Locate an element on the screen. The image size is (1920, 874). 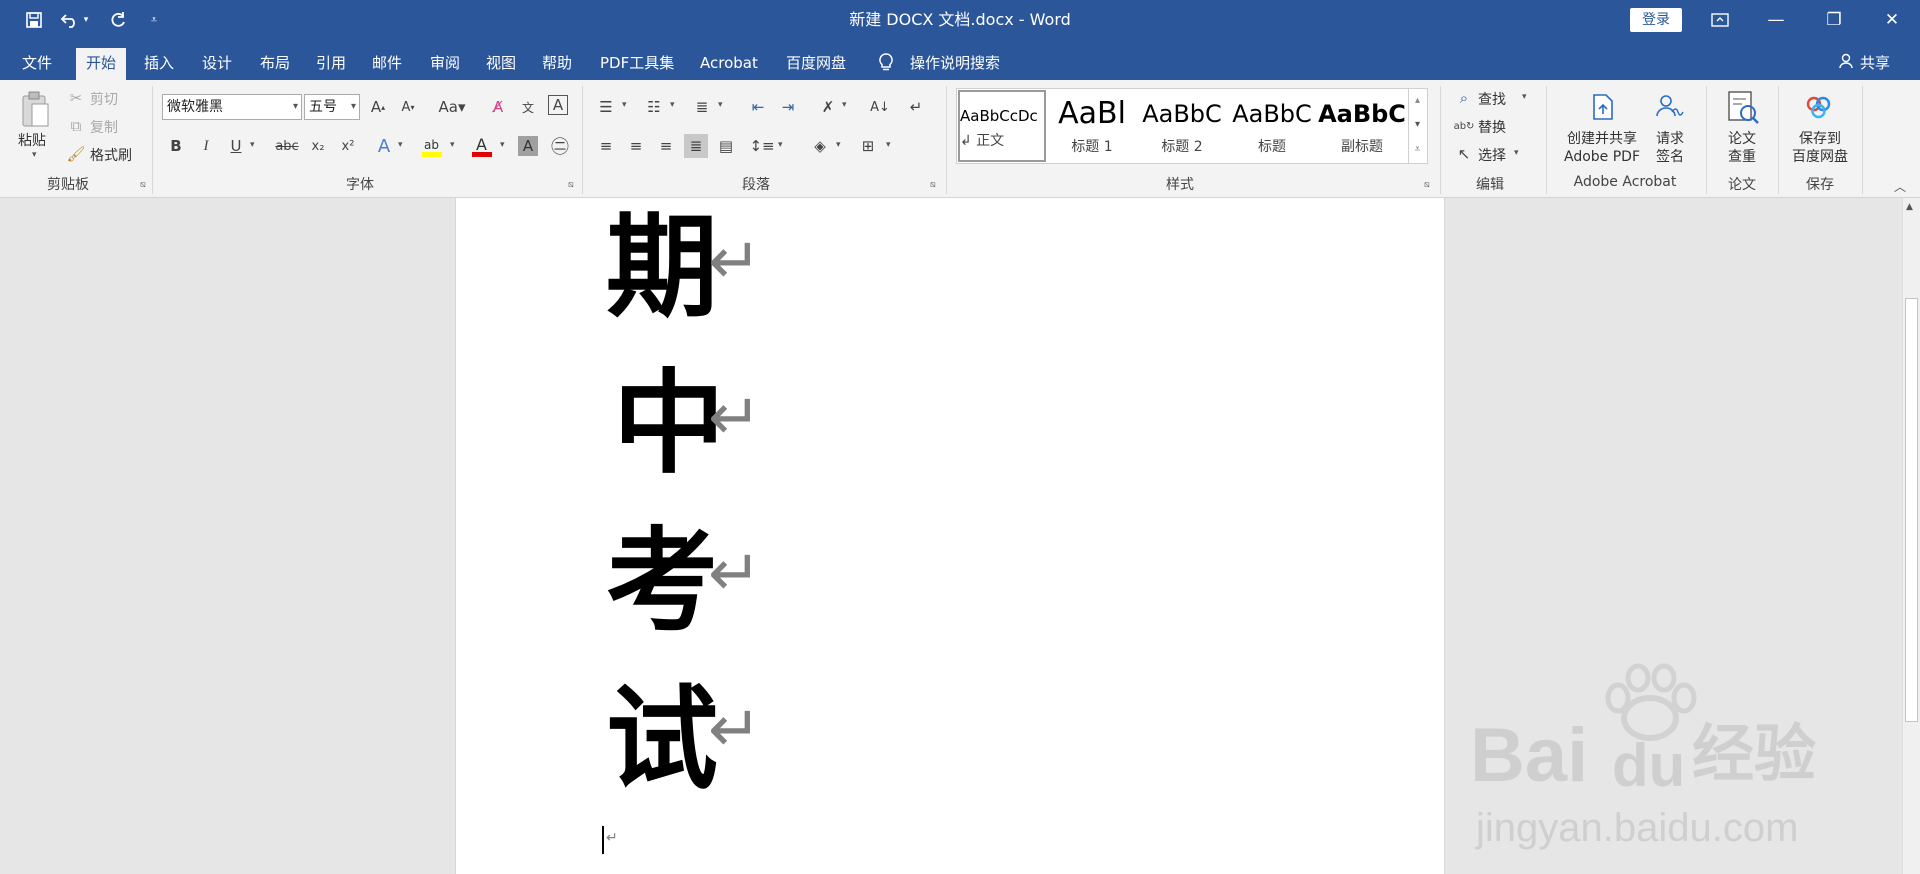
select-button: 选择 is located at coordinates (1492, 155).